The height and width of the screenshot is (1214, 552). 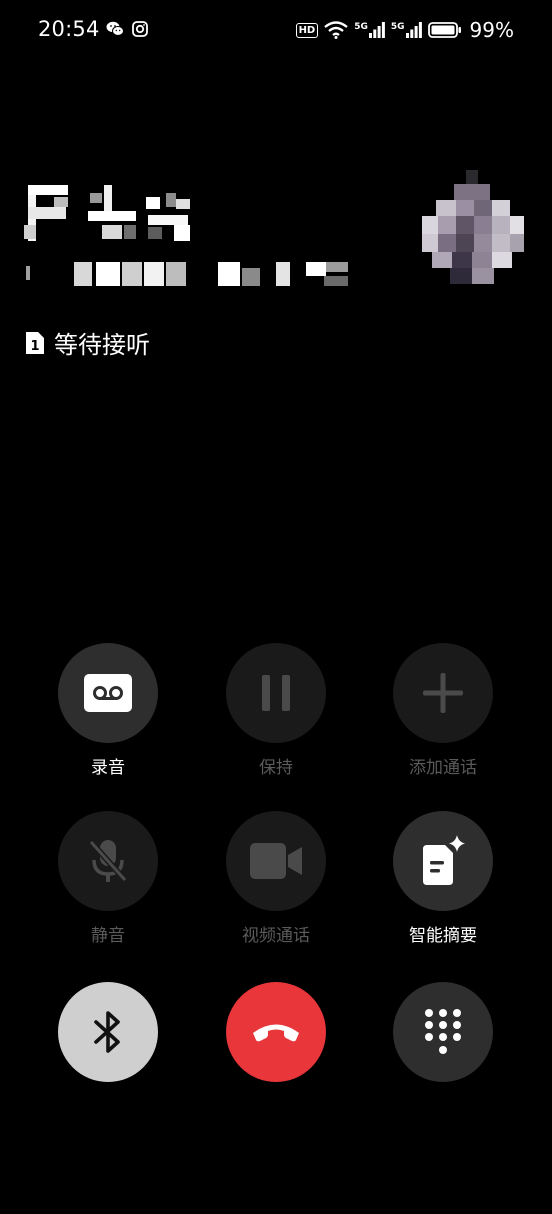 What do you see at coordinates (276, 768) in the screenshot?
I see `hold-label: 保持` at bounding box center [276, 768].